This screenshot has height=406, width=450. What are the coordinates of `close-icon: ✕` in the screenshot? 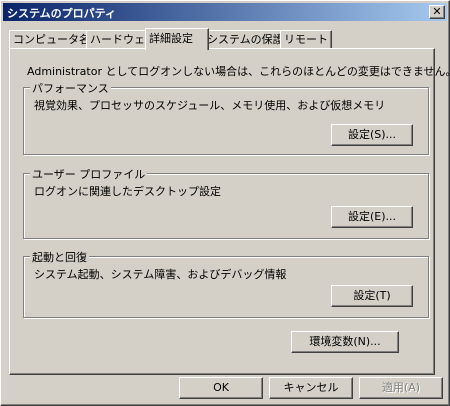 It's located at (437, 11).